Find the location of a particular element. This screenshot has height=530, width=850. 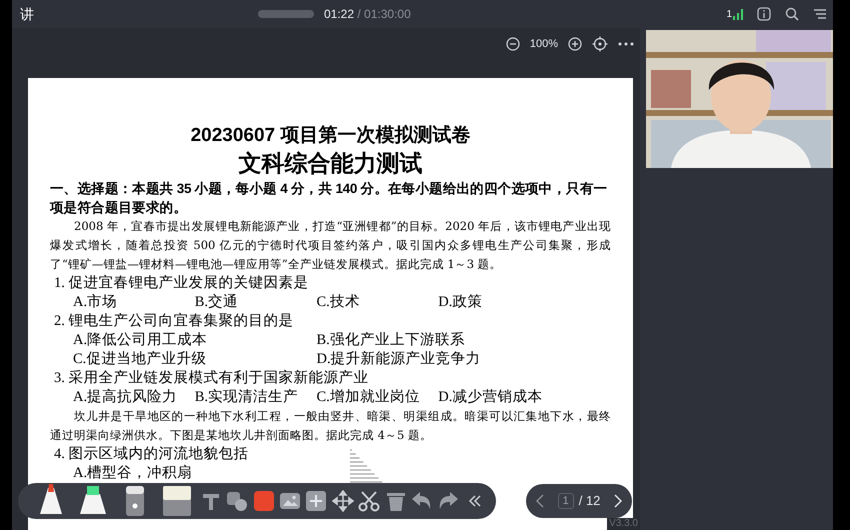

option-text: C.技术 is located at coordinates (338, 302).